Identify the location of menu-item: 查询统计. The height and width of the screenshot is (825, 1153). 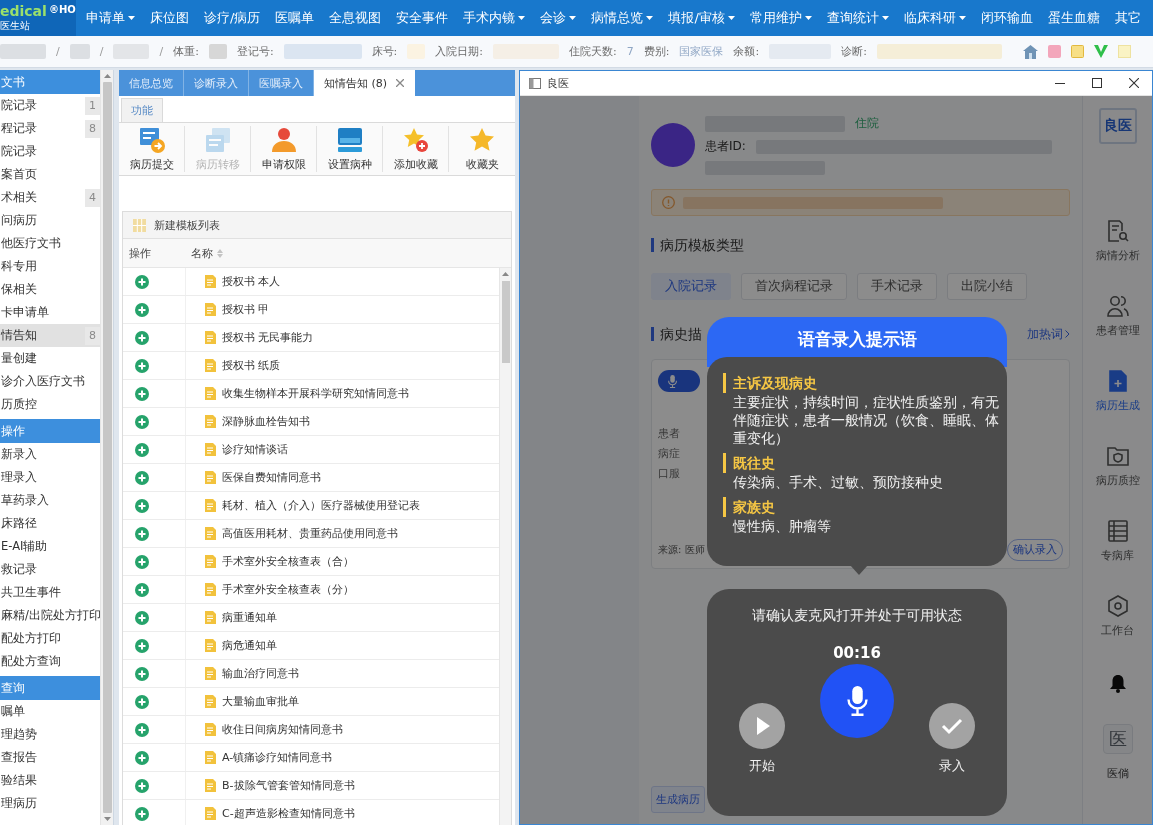
(857, 18).